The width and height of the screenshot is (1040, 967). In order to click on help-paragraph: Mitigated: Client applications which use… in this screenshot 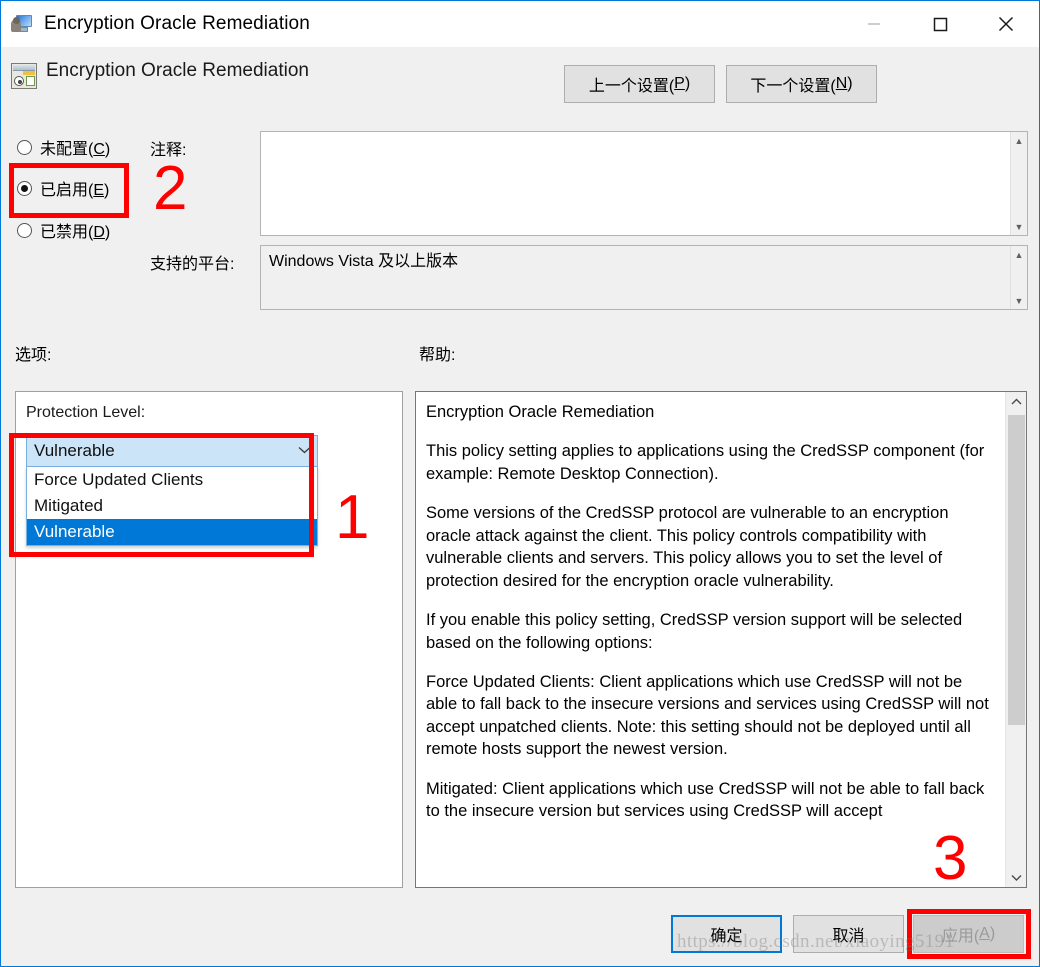, I will do `click(705, 800)`.